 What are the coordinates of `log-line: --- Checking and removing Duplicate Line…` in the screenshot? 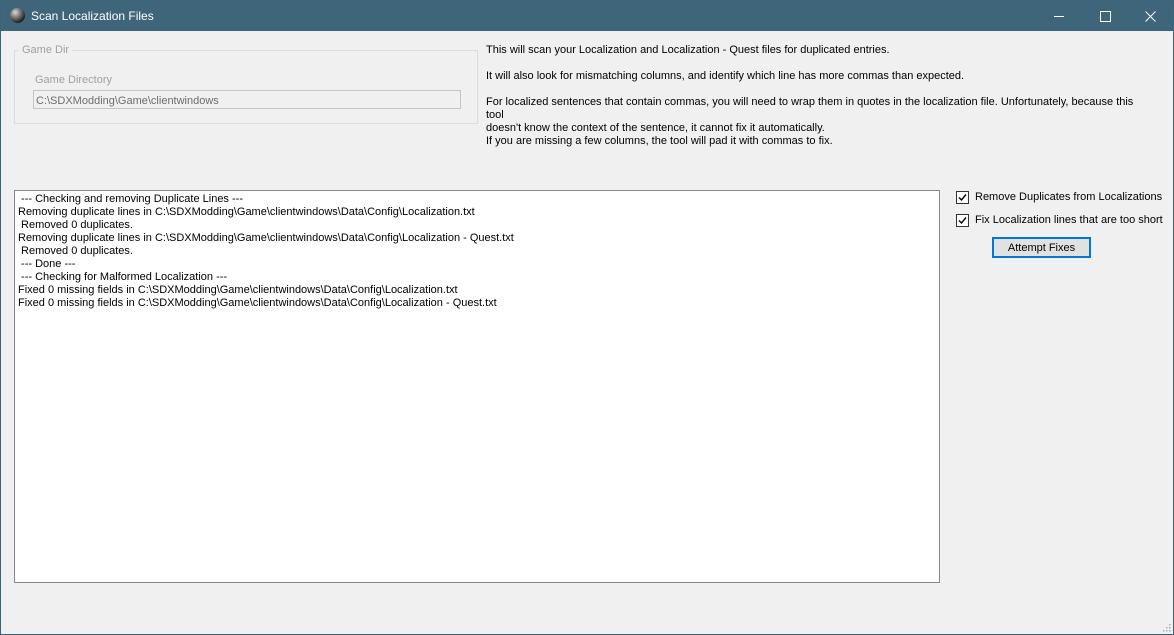 It's located at (130, 199).